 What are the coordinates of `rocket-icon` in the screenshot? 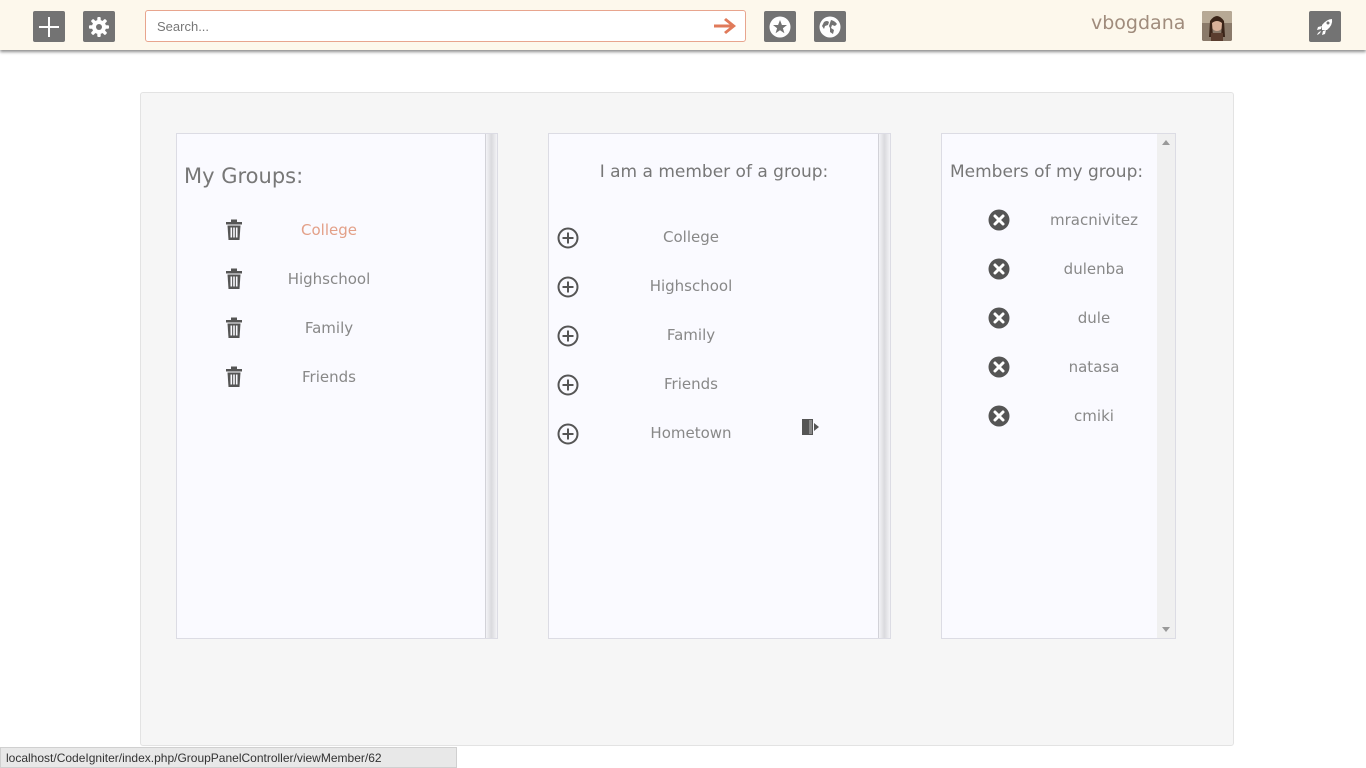 It's located at (1325, 26).